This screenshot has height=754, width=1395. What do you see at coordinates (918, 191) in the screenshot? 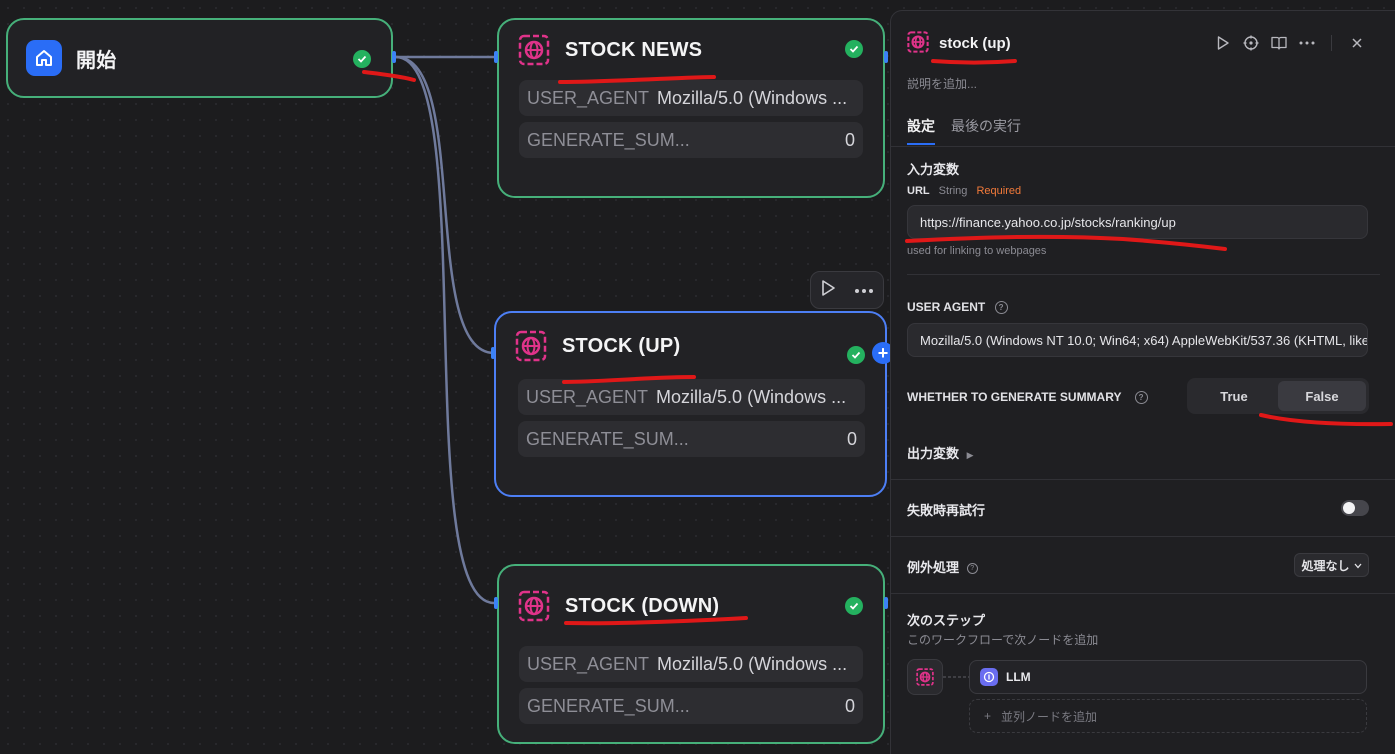
I see `url-var-name: URL` at bounding box center [918, 191].